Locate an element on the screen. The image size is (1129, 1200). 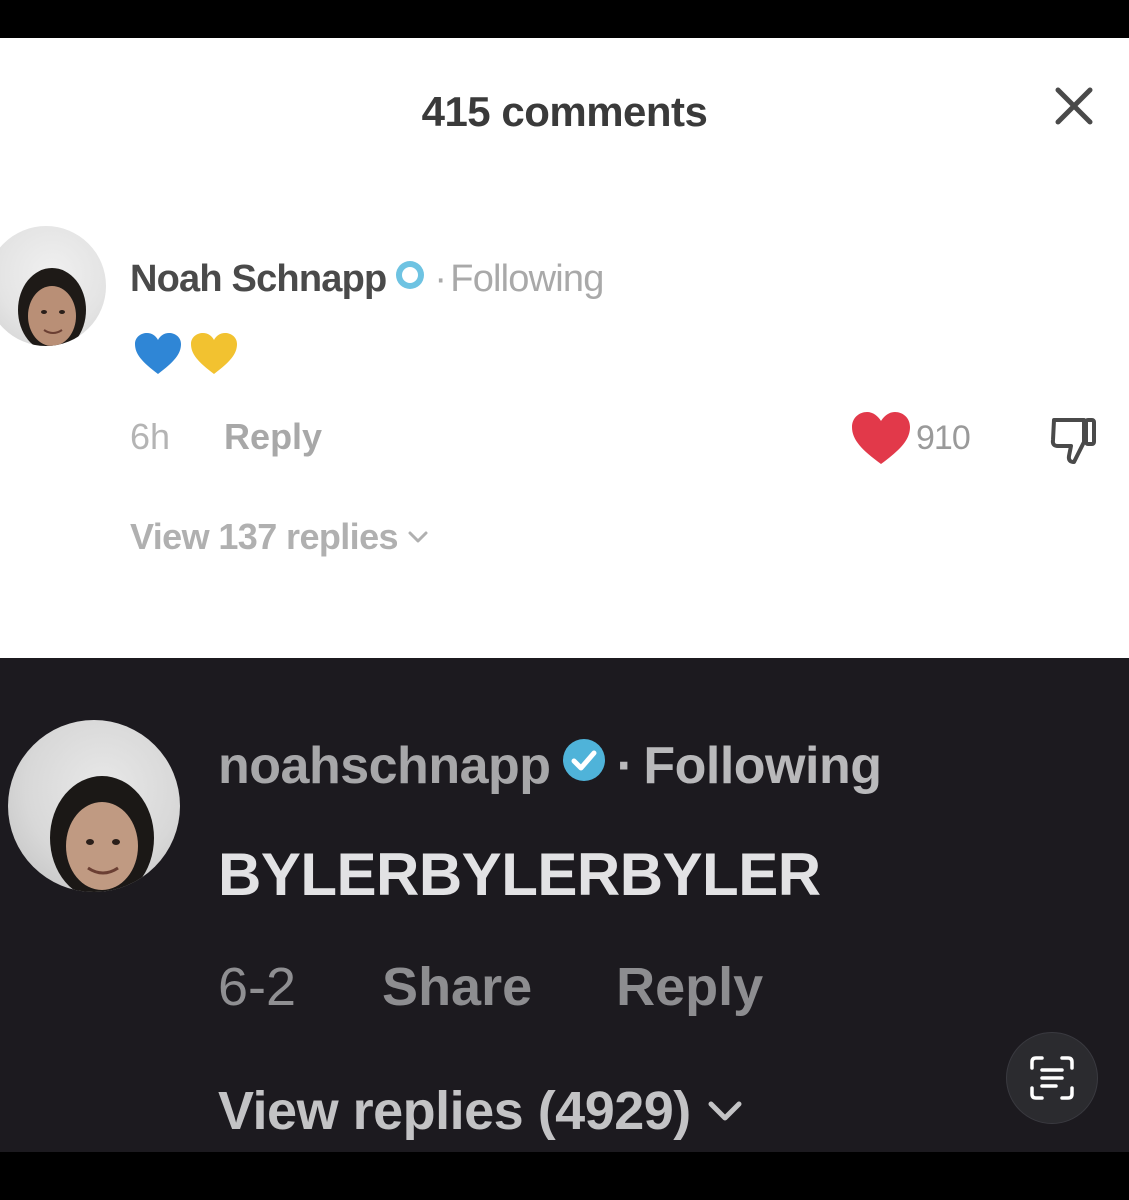
comment-text: BYLERBYLERBYLER is located at coordinates (519, 874).